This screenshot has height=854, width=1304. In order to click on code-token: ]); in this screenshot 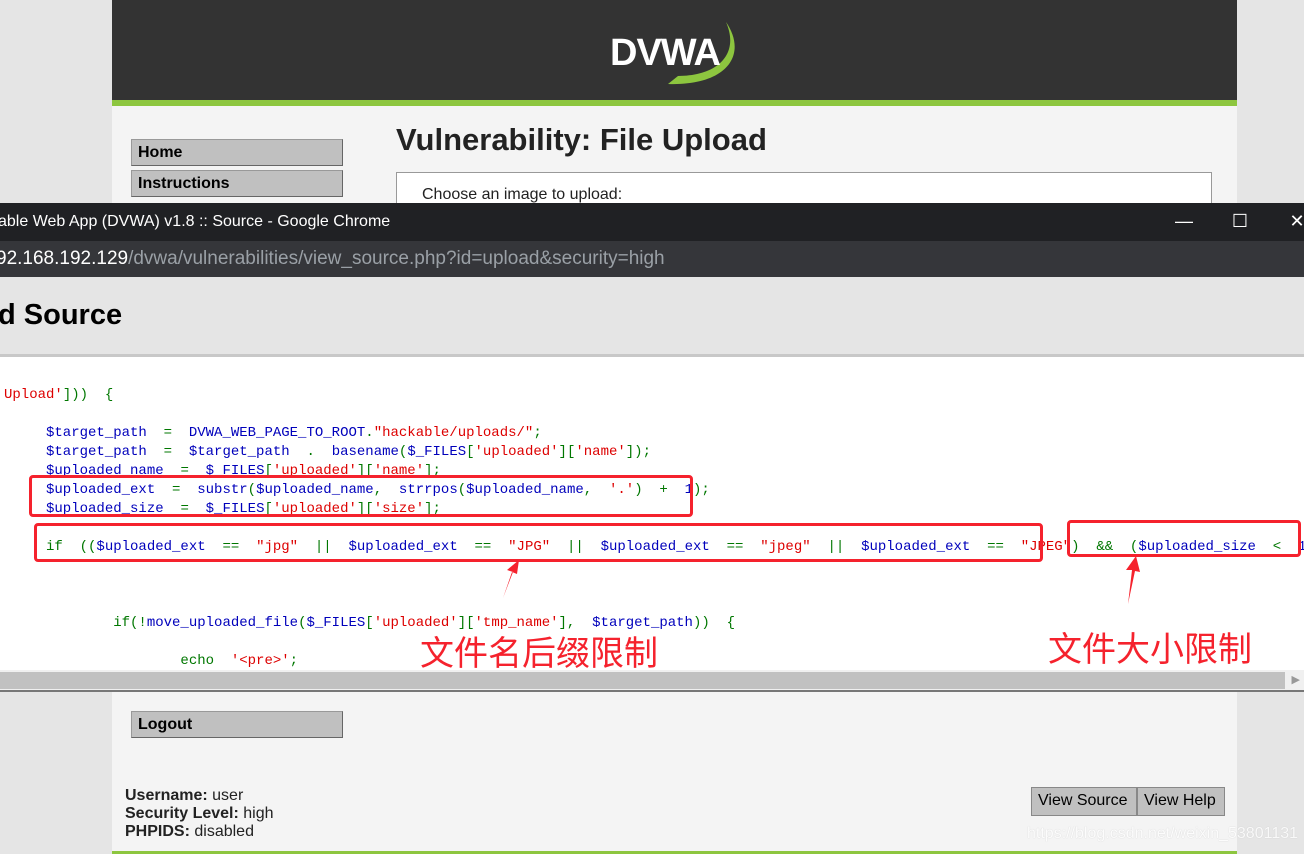, I will do `click(638, 452)`.